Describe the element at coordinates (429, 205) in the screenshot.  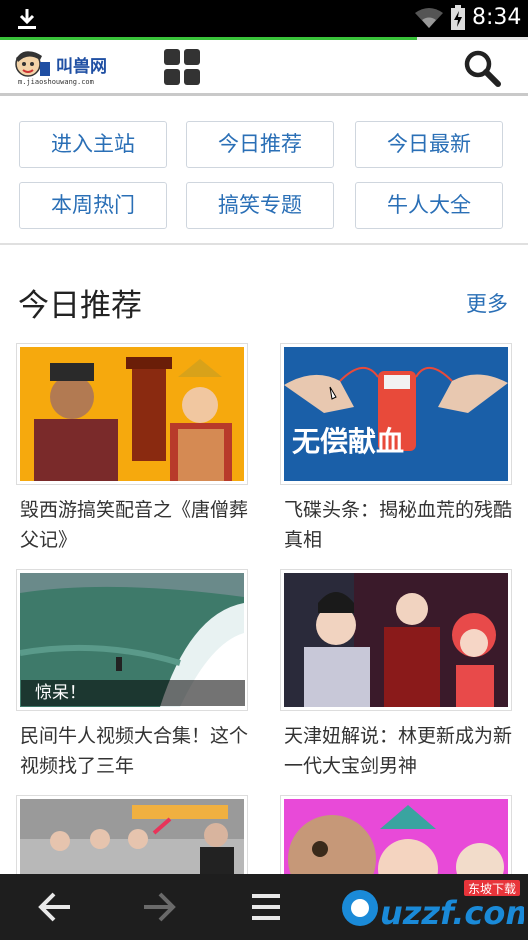
I see `nav-button-talents: 牛人大全` at that location.